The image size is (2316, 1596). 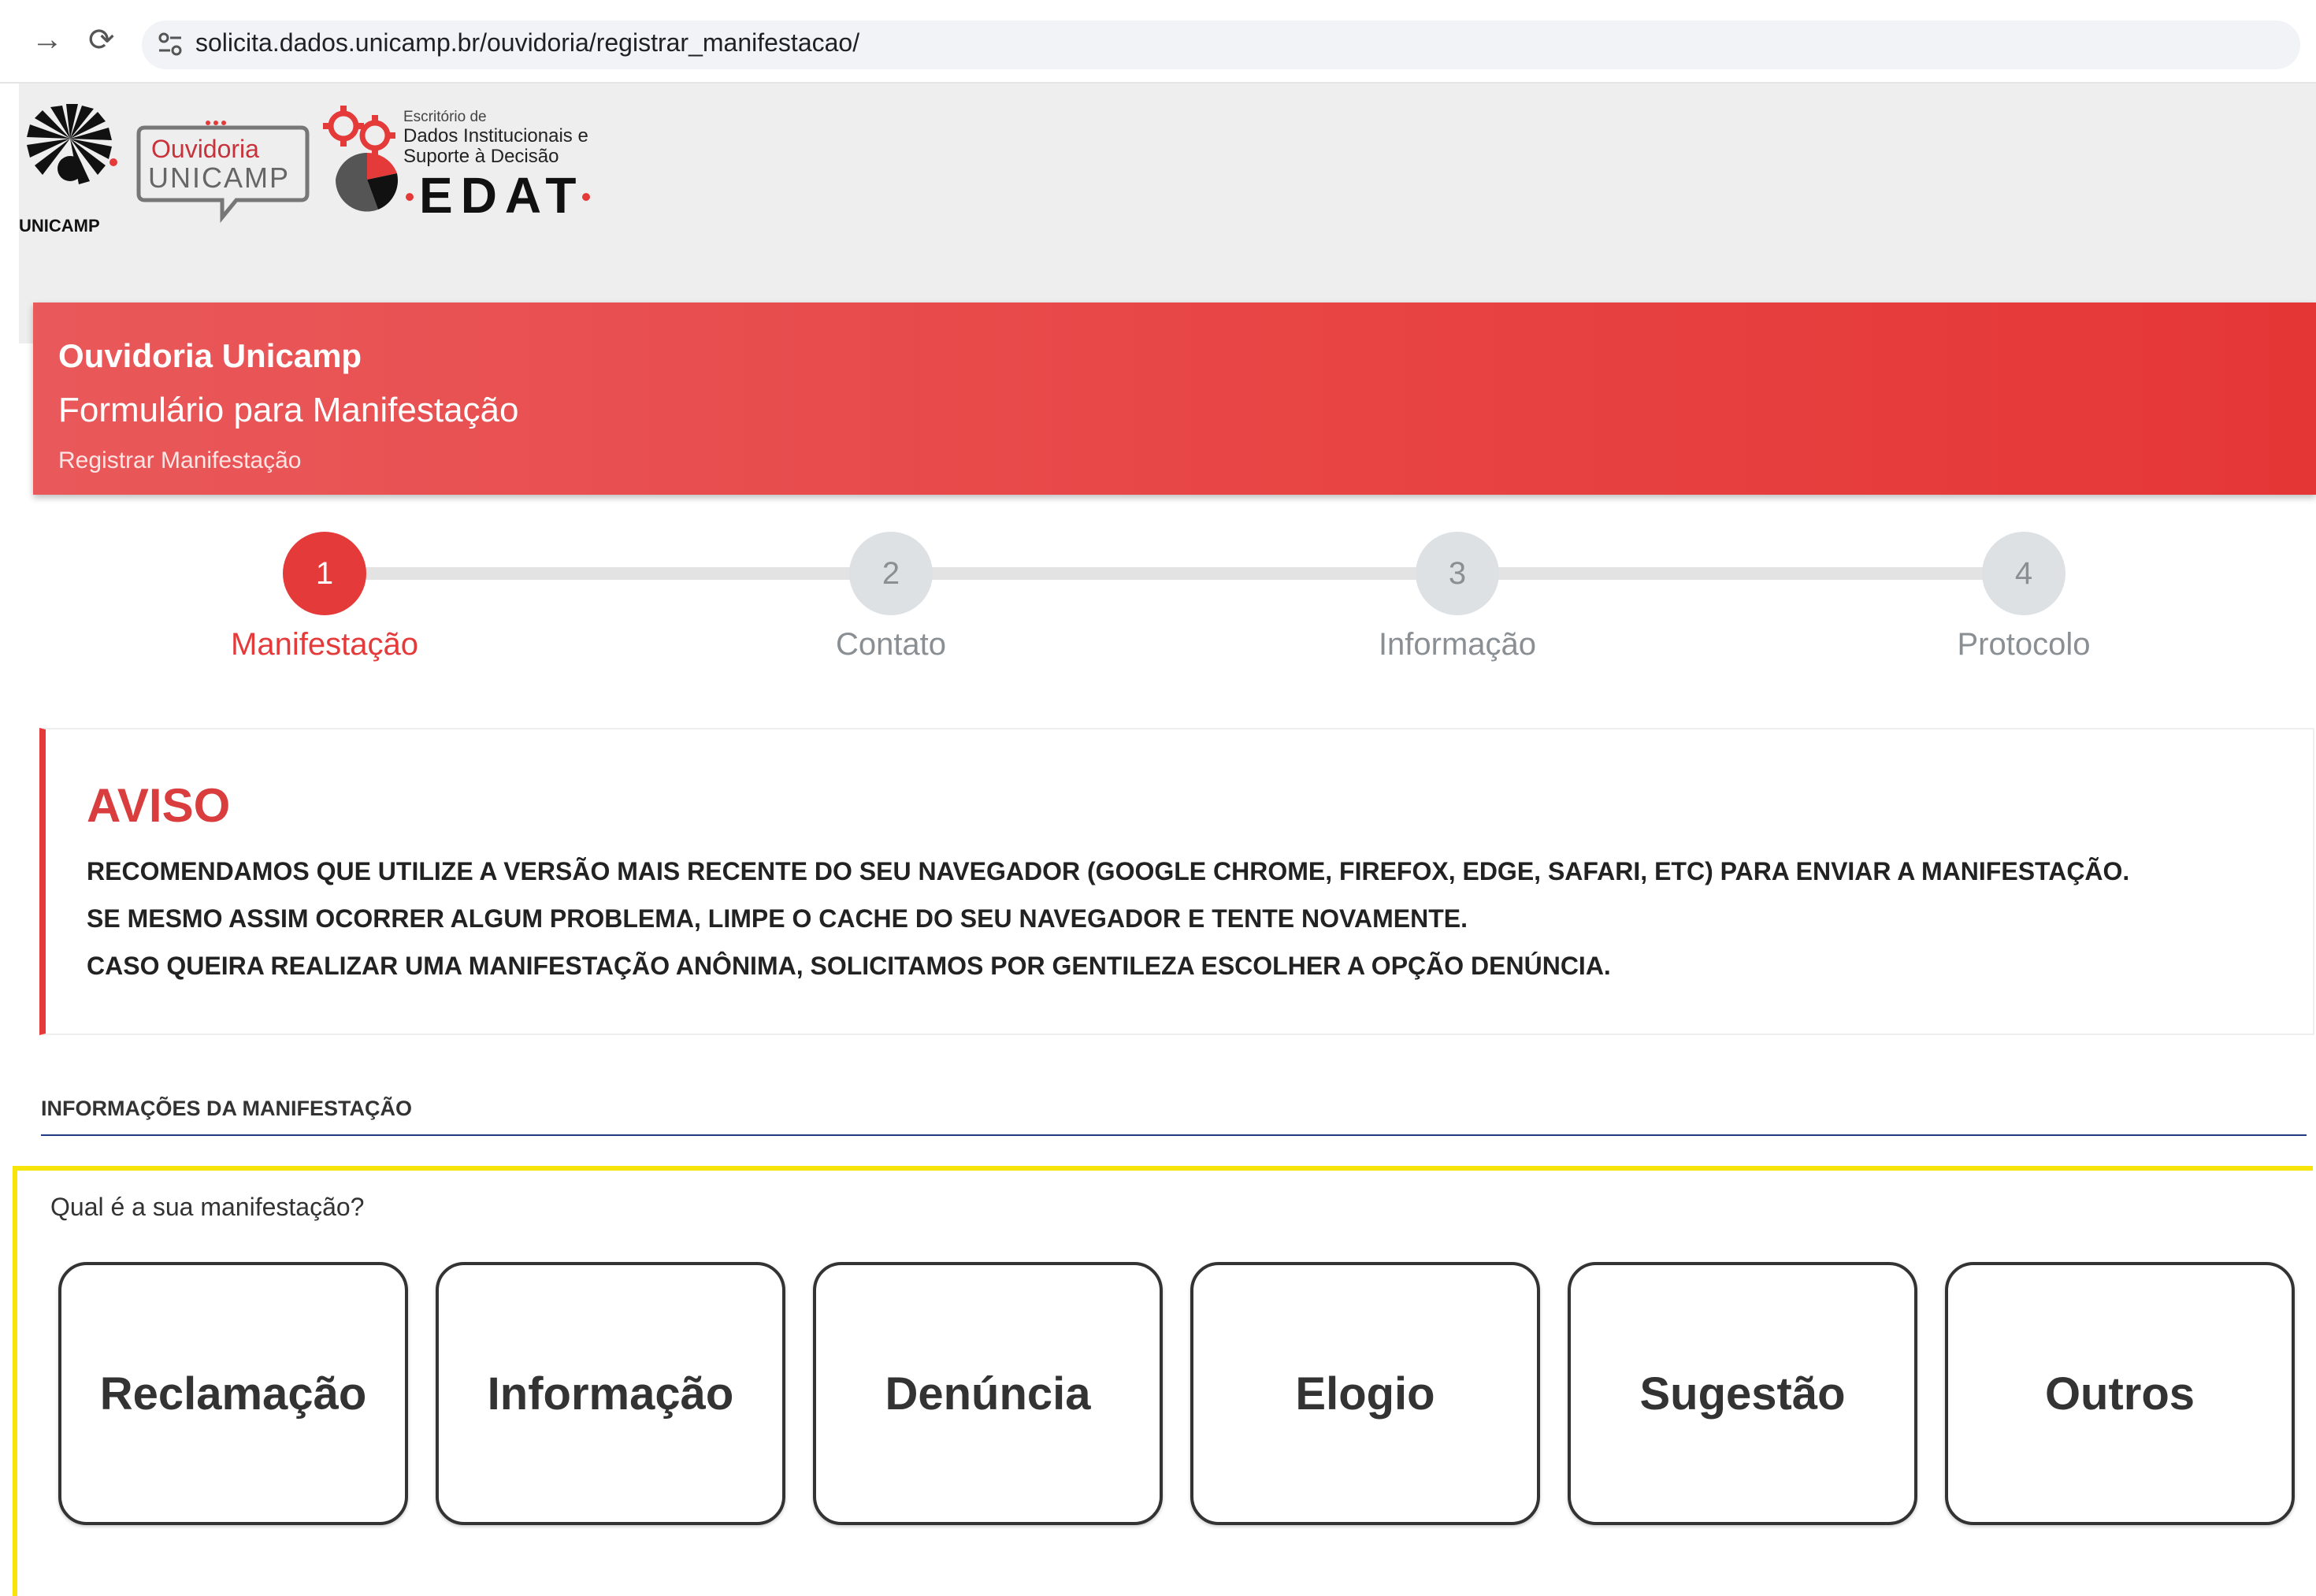 I want to click on banner-title: Ouvidoria Unicamp, so click(x=210, y=355).